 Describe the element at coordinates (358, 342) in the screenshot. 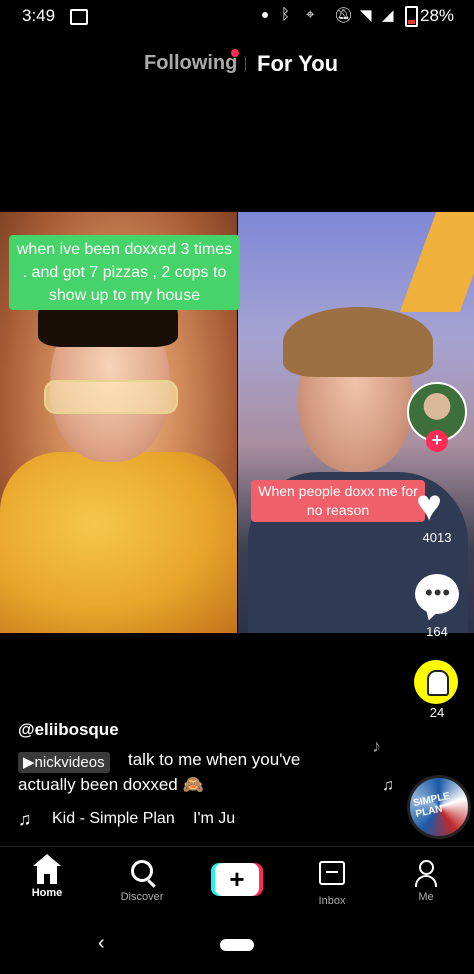

I see `right-person-hair` at that location.